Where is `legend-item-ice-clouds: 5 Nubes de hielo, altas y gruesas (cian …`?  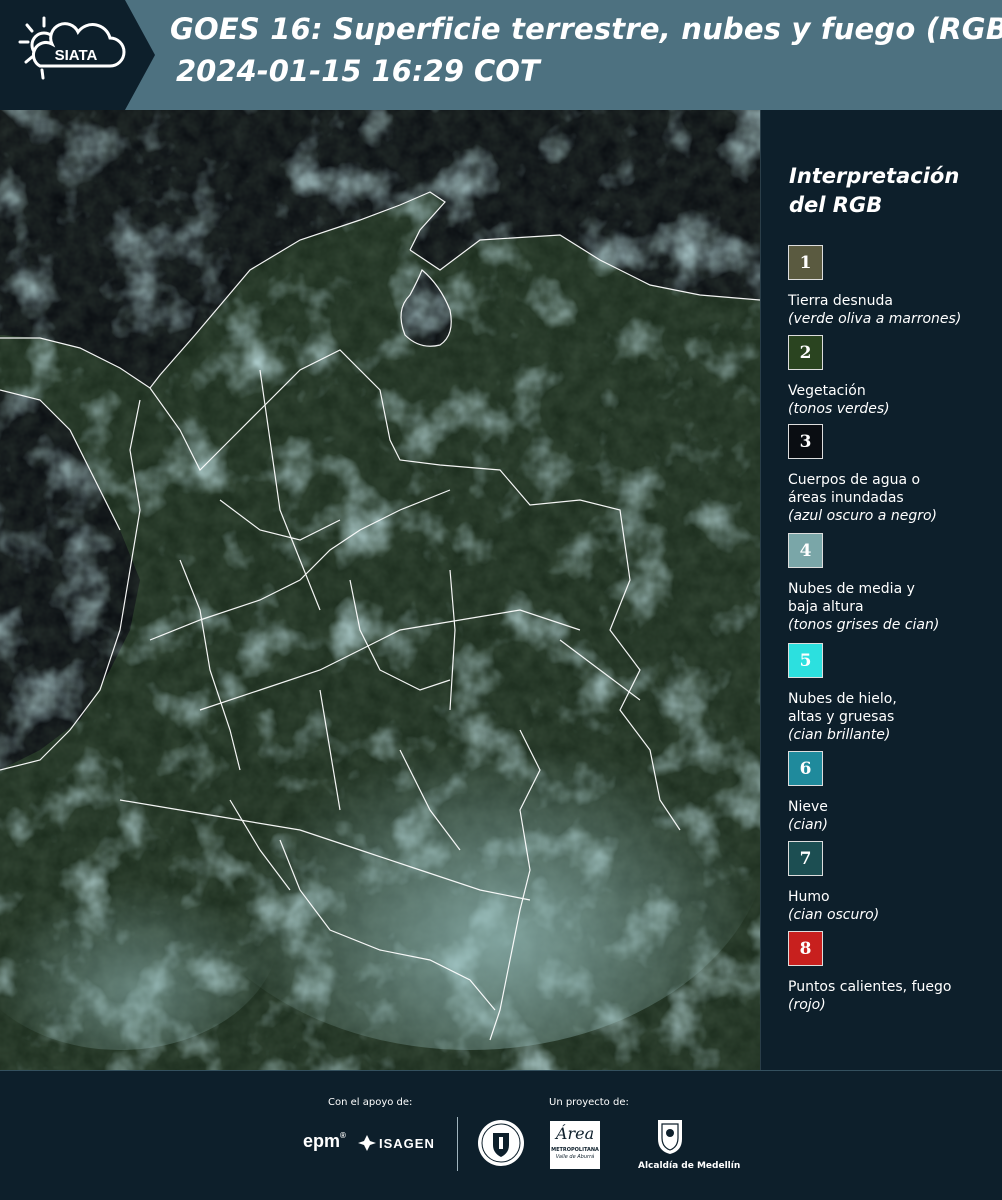
legend-item-ice-clouds: 5 Nubes de hielo, altas y gruesas (cian … is located at coordinates (893, 693).